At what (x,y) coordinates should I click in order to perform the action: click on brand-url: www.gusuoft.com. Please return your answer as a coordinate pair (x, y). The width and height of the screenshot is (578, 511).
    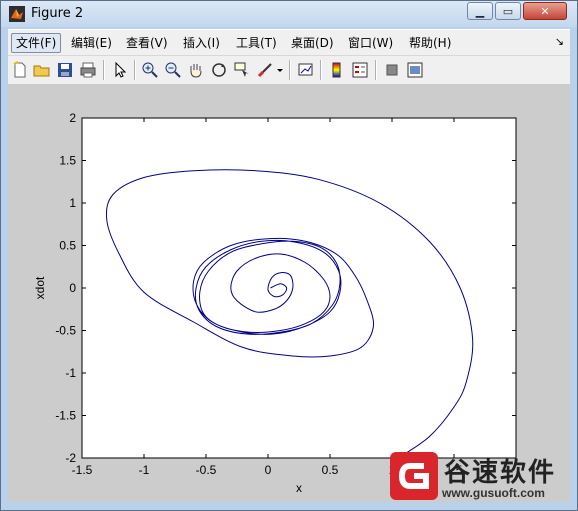
    Looking at the image, I should click on (493, 493).